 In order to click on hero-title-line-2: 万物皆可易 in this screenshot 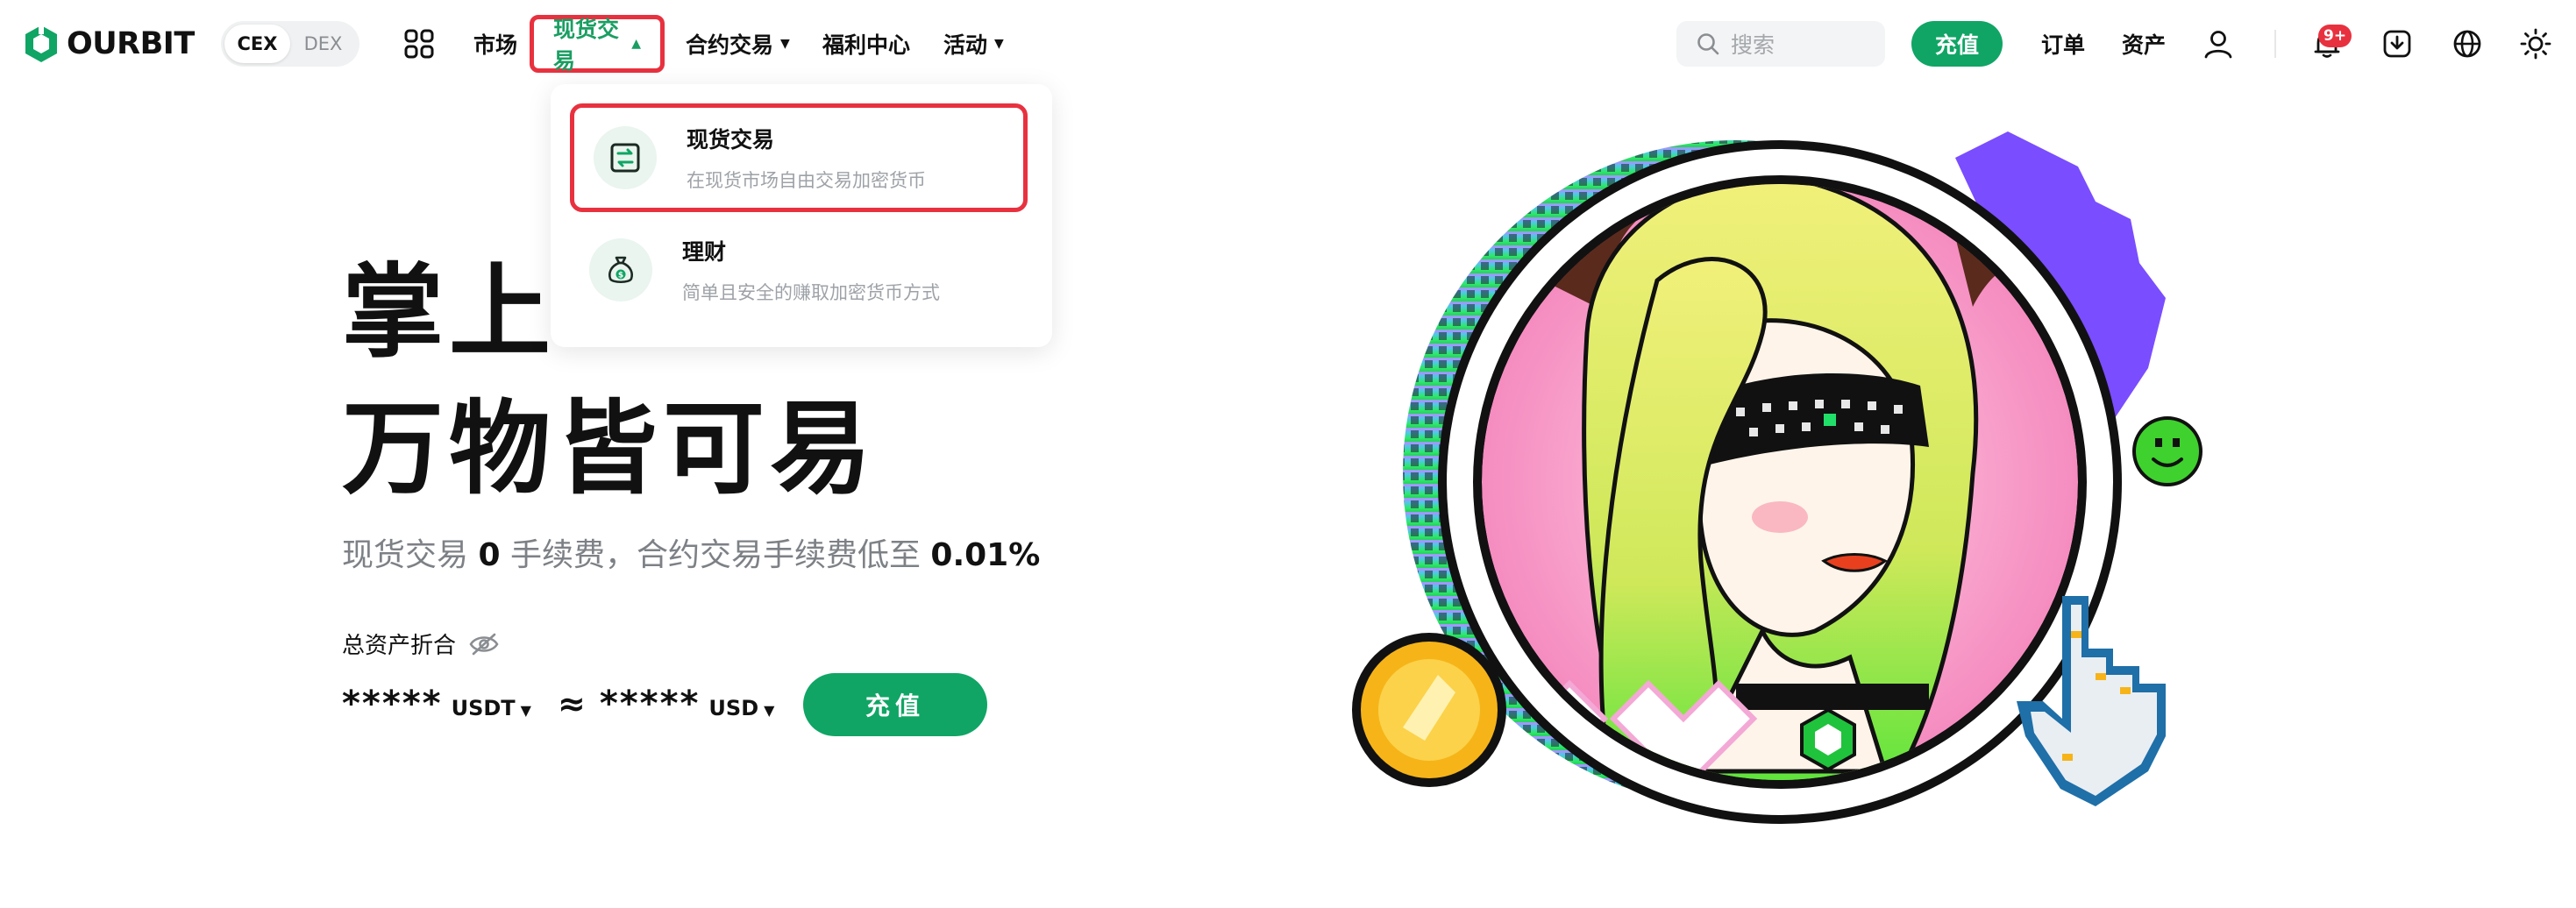, I will do `click(609, 449)`.